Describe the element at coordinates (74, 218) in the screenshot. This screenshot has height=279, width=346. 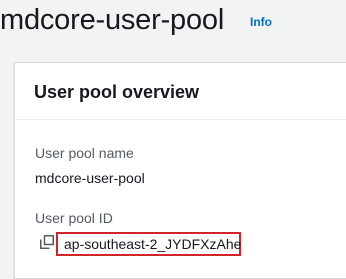
I see `user-pool-id-label: User pool ID` at that location.